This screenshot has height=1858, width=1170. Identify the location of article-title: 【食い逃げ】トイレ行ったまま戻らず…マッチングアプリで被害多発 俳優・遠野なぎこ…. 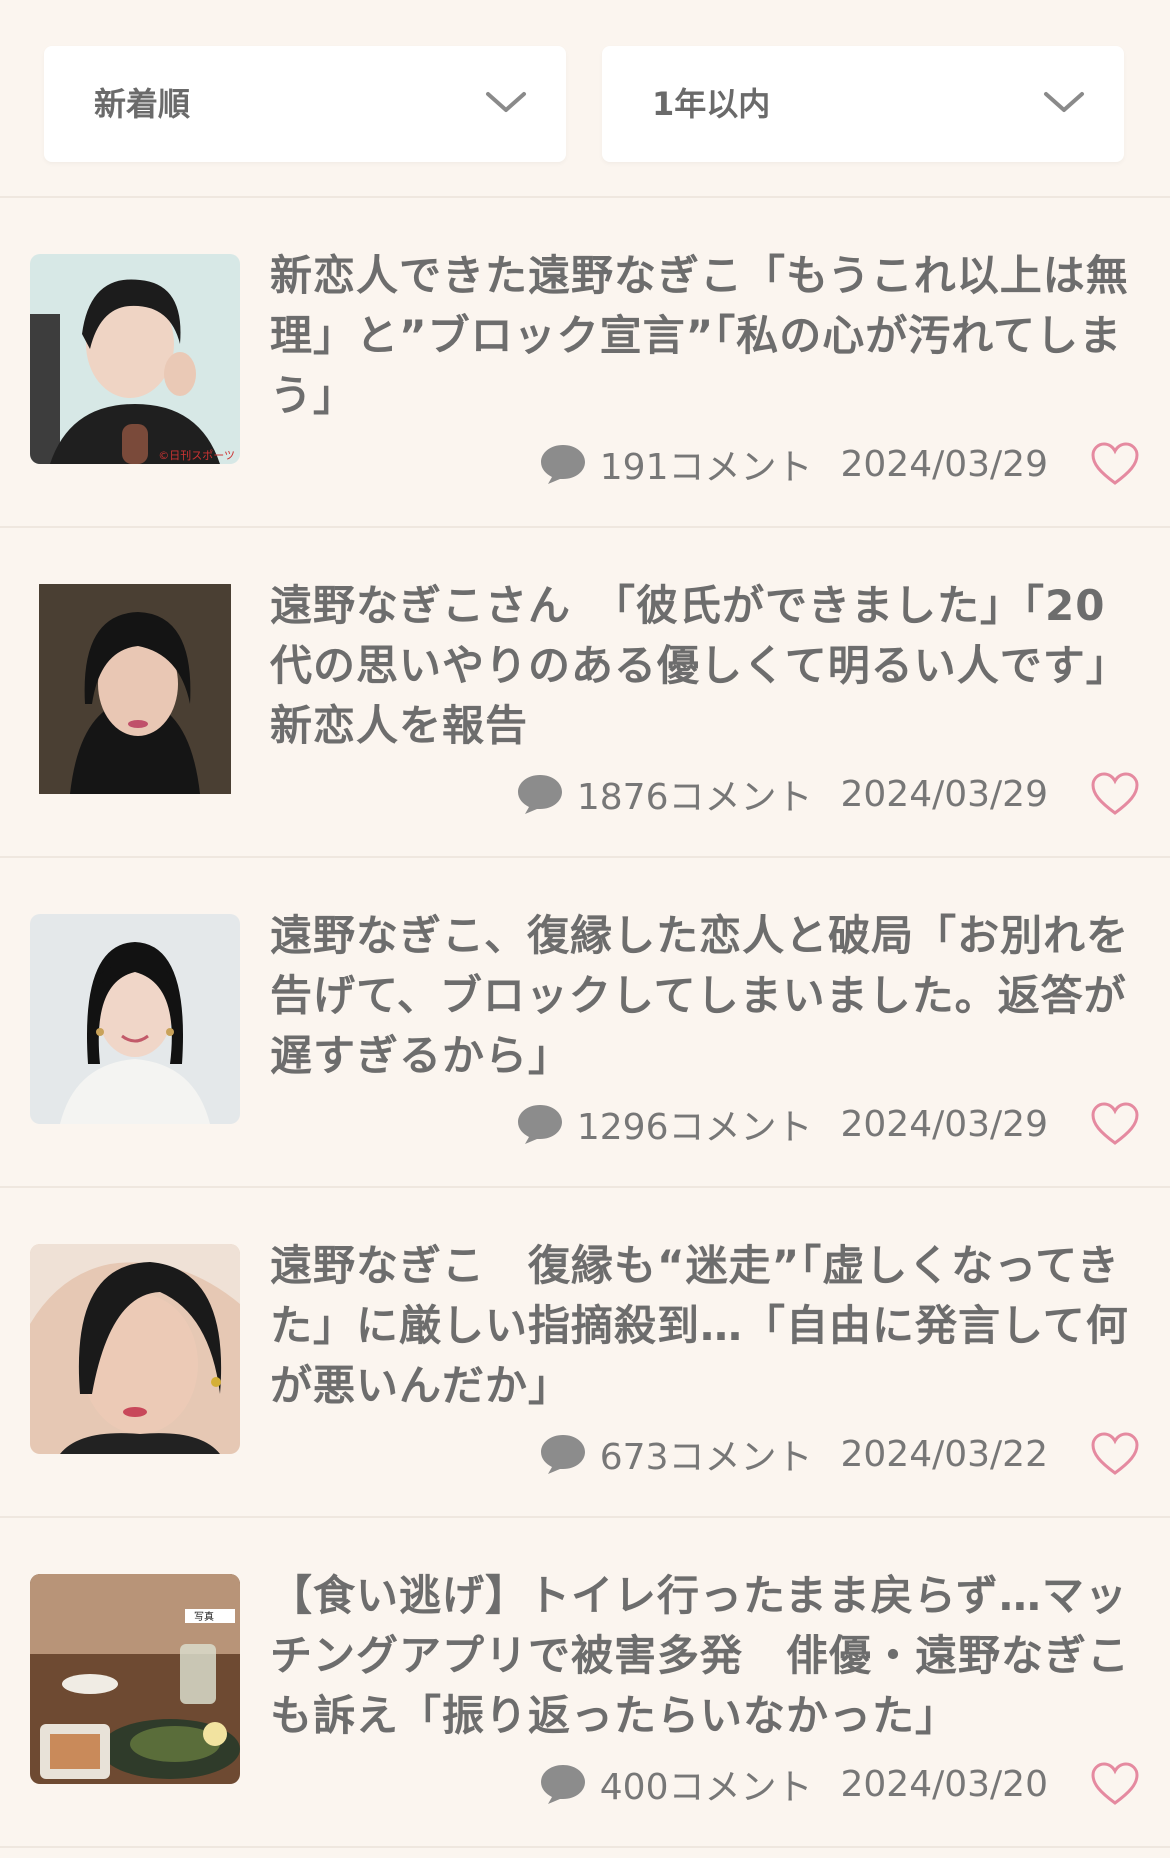
(705, 1656).